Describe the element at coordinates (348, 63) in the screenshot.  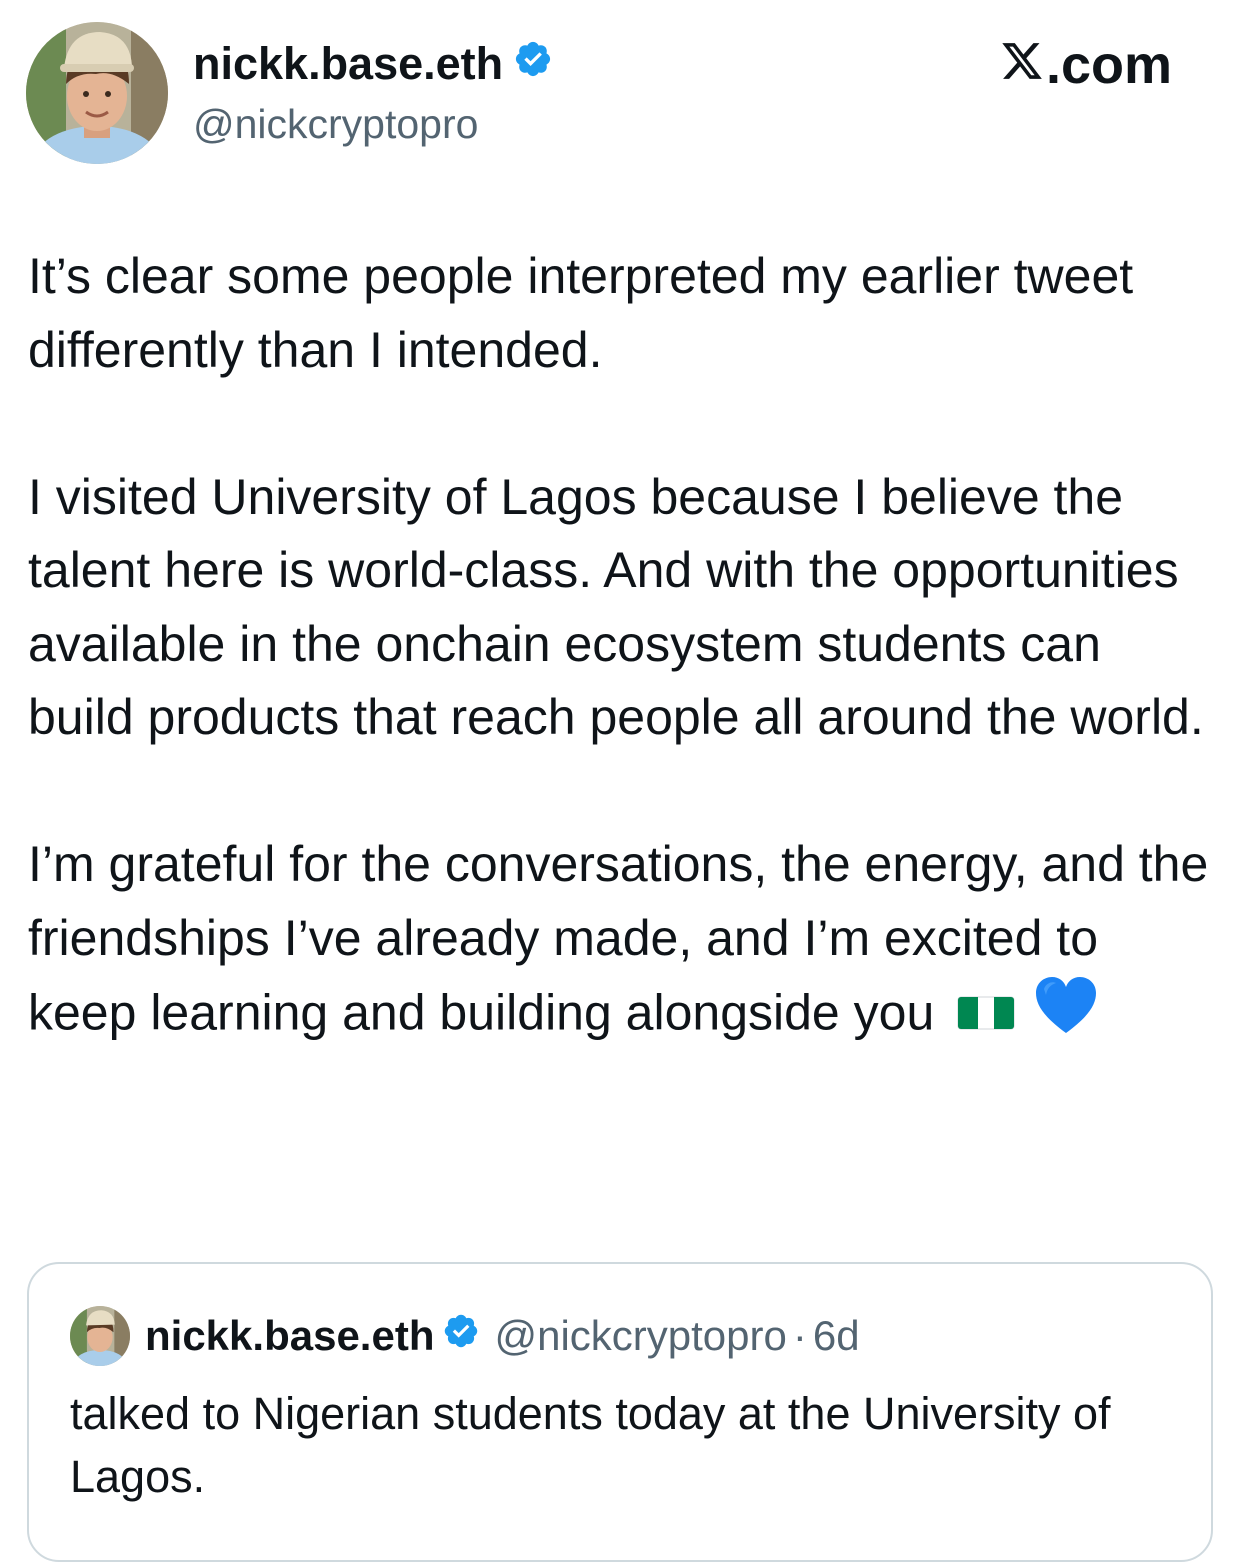
I see `author-name-text: nickk.base.eth` at that location.